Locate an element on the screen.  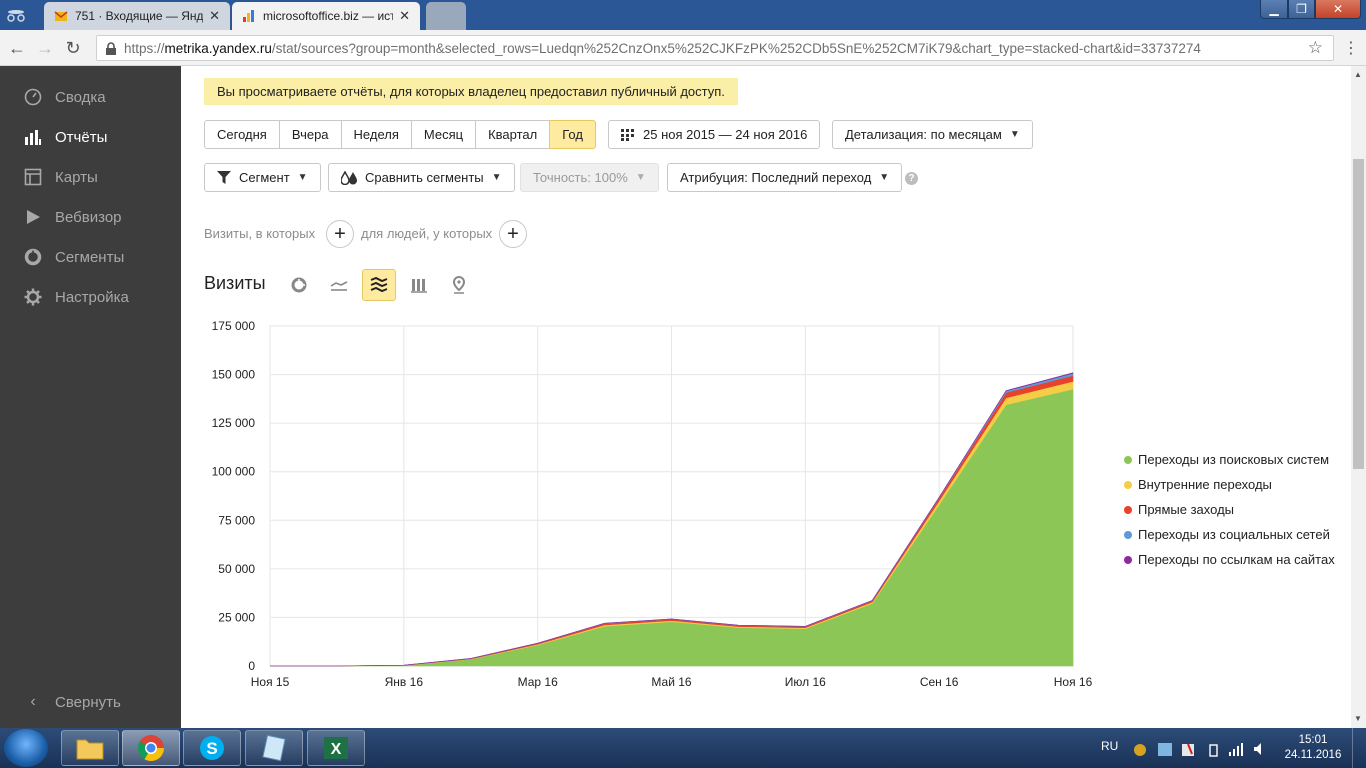
browser-tab-active: microsoftoffice.biz — ист ✕ is located at coordinates (326, 16).